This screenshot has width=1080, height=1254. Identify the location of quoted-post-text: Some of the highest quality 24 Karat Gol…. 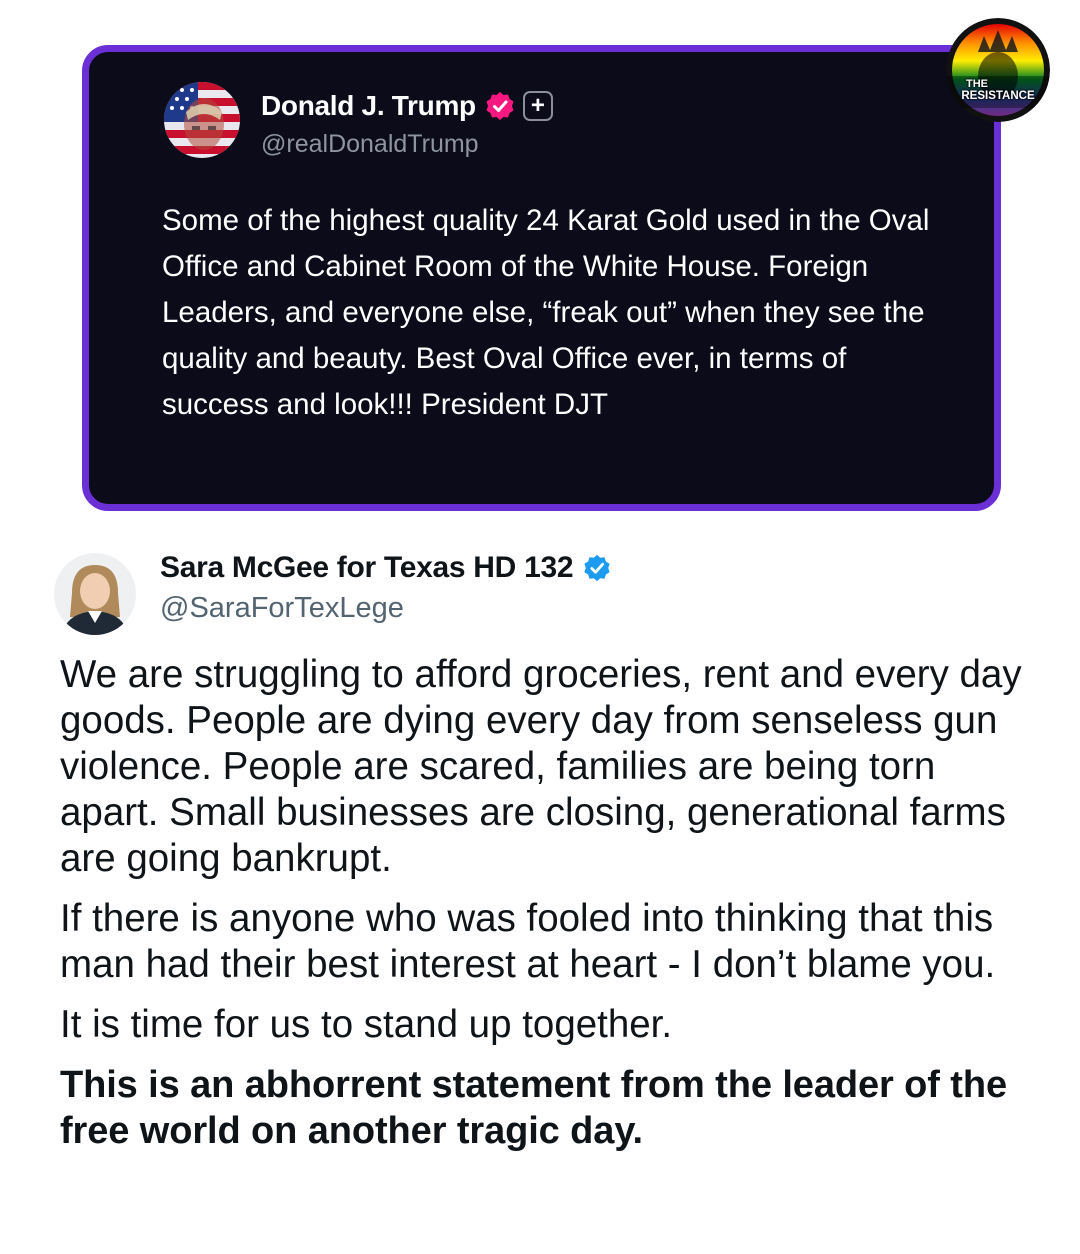
(546, 312).